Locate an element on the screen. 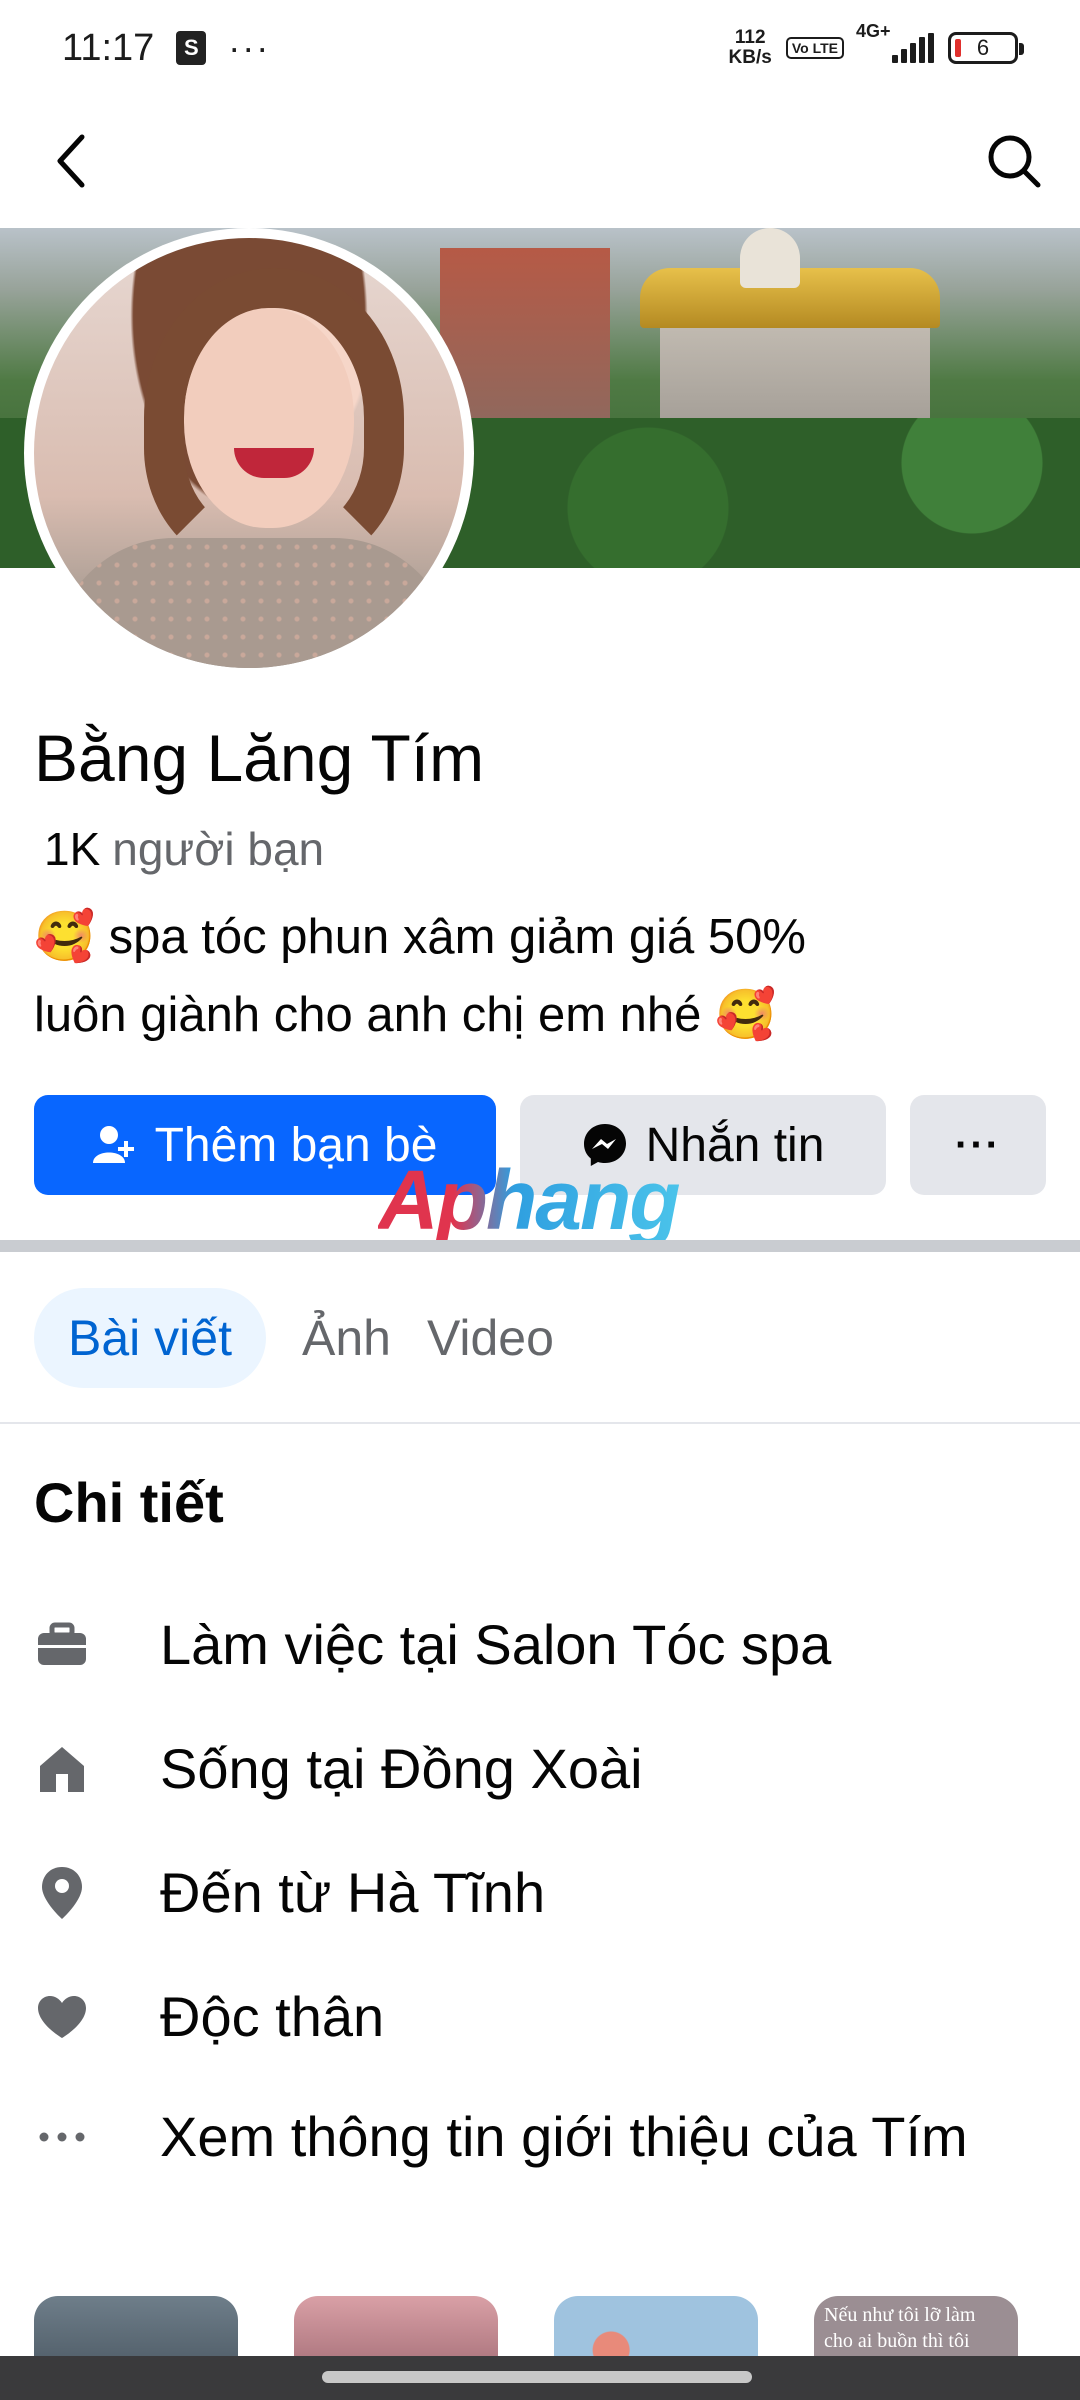  detail-relationship: Độc thân is located at coordinates (209, 2016).